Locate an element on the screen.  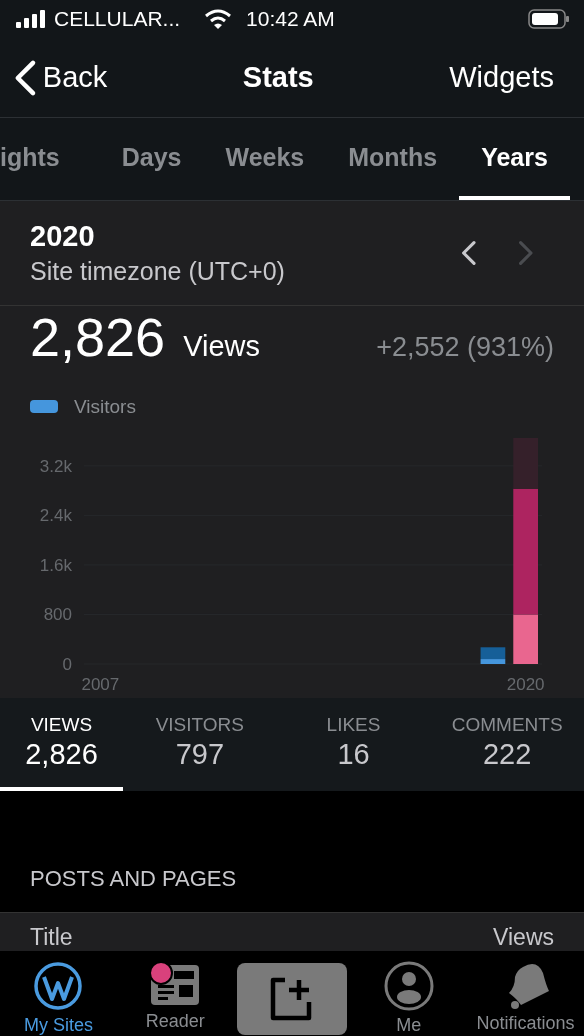
back-icon is located at coordinates (25, 77).